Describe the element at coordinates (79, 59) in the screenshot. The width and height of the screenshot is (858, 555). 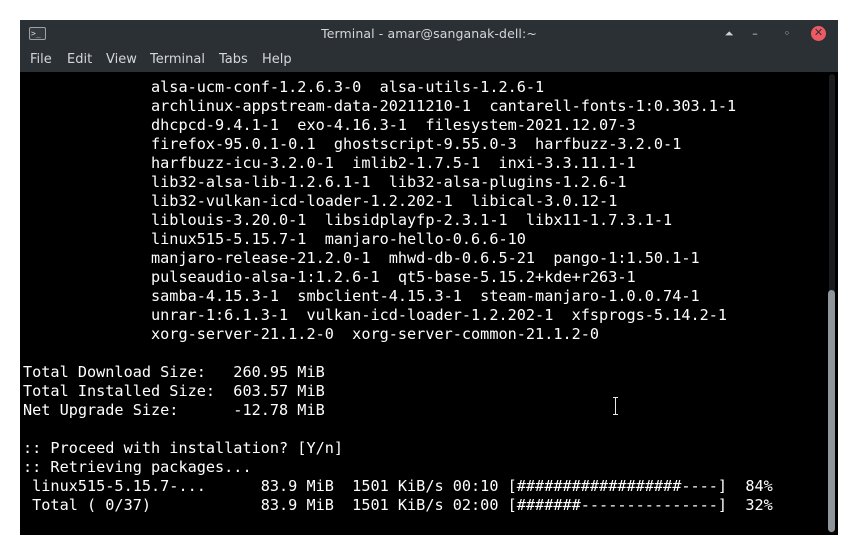
I see `menu-edit: Edit` at that location.